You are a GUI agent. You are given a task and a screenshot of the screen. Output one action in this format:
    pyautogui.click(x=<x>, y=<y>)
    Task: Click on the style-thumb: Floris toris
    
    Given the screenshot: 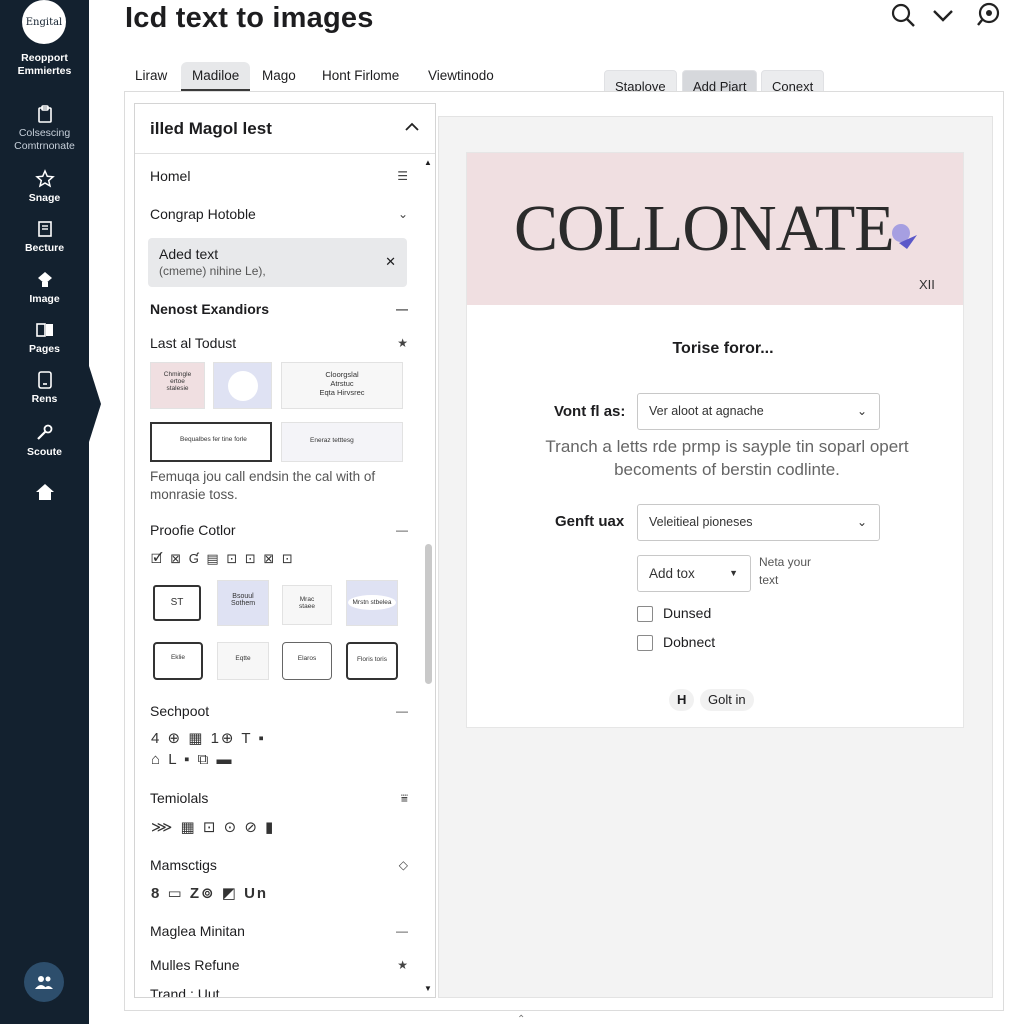 What is the action you would take?
    pyautogui.click(x=372, y=661)
    